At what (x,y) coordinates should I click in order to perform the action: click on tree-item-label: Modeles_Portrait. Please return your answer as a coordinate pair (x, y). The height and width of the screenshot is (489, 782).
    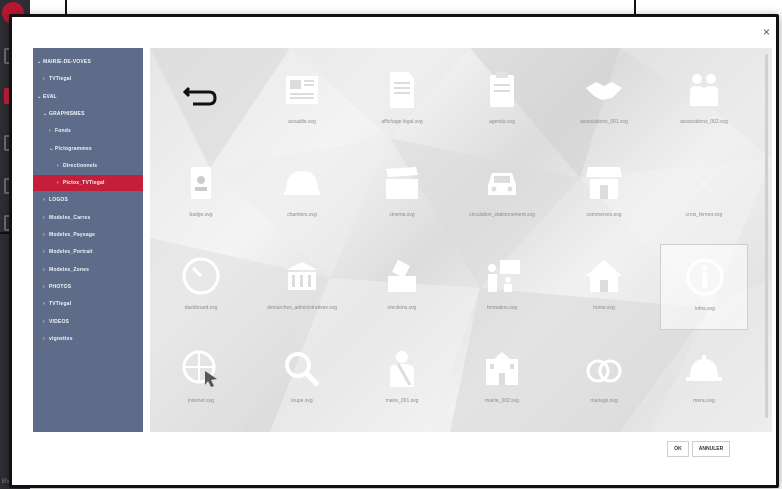
    Looking at the image, I should click on (71, 252).